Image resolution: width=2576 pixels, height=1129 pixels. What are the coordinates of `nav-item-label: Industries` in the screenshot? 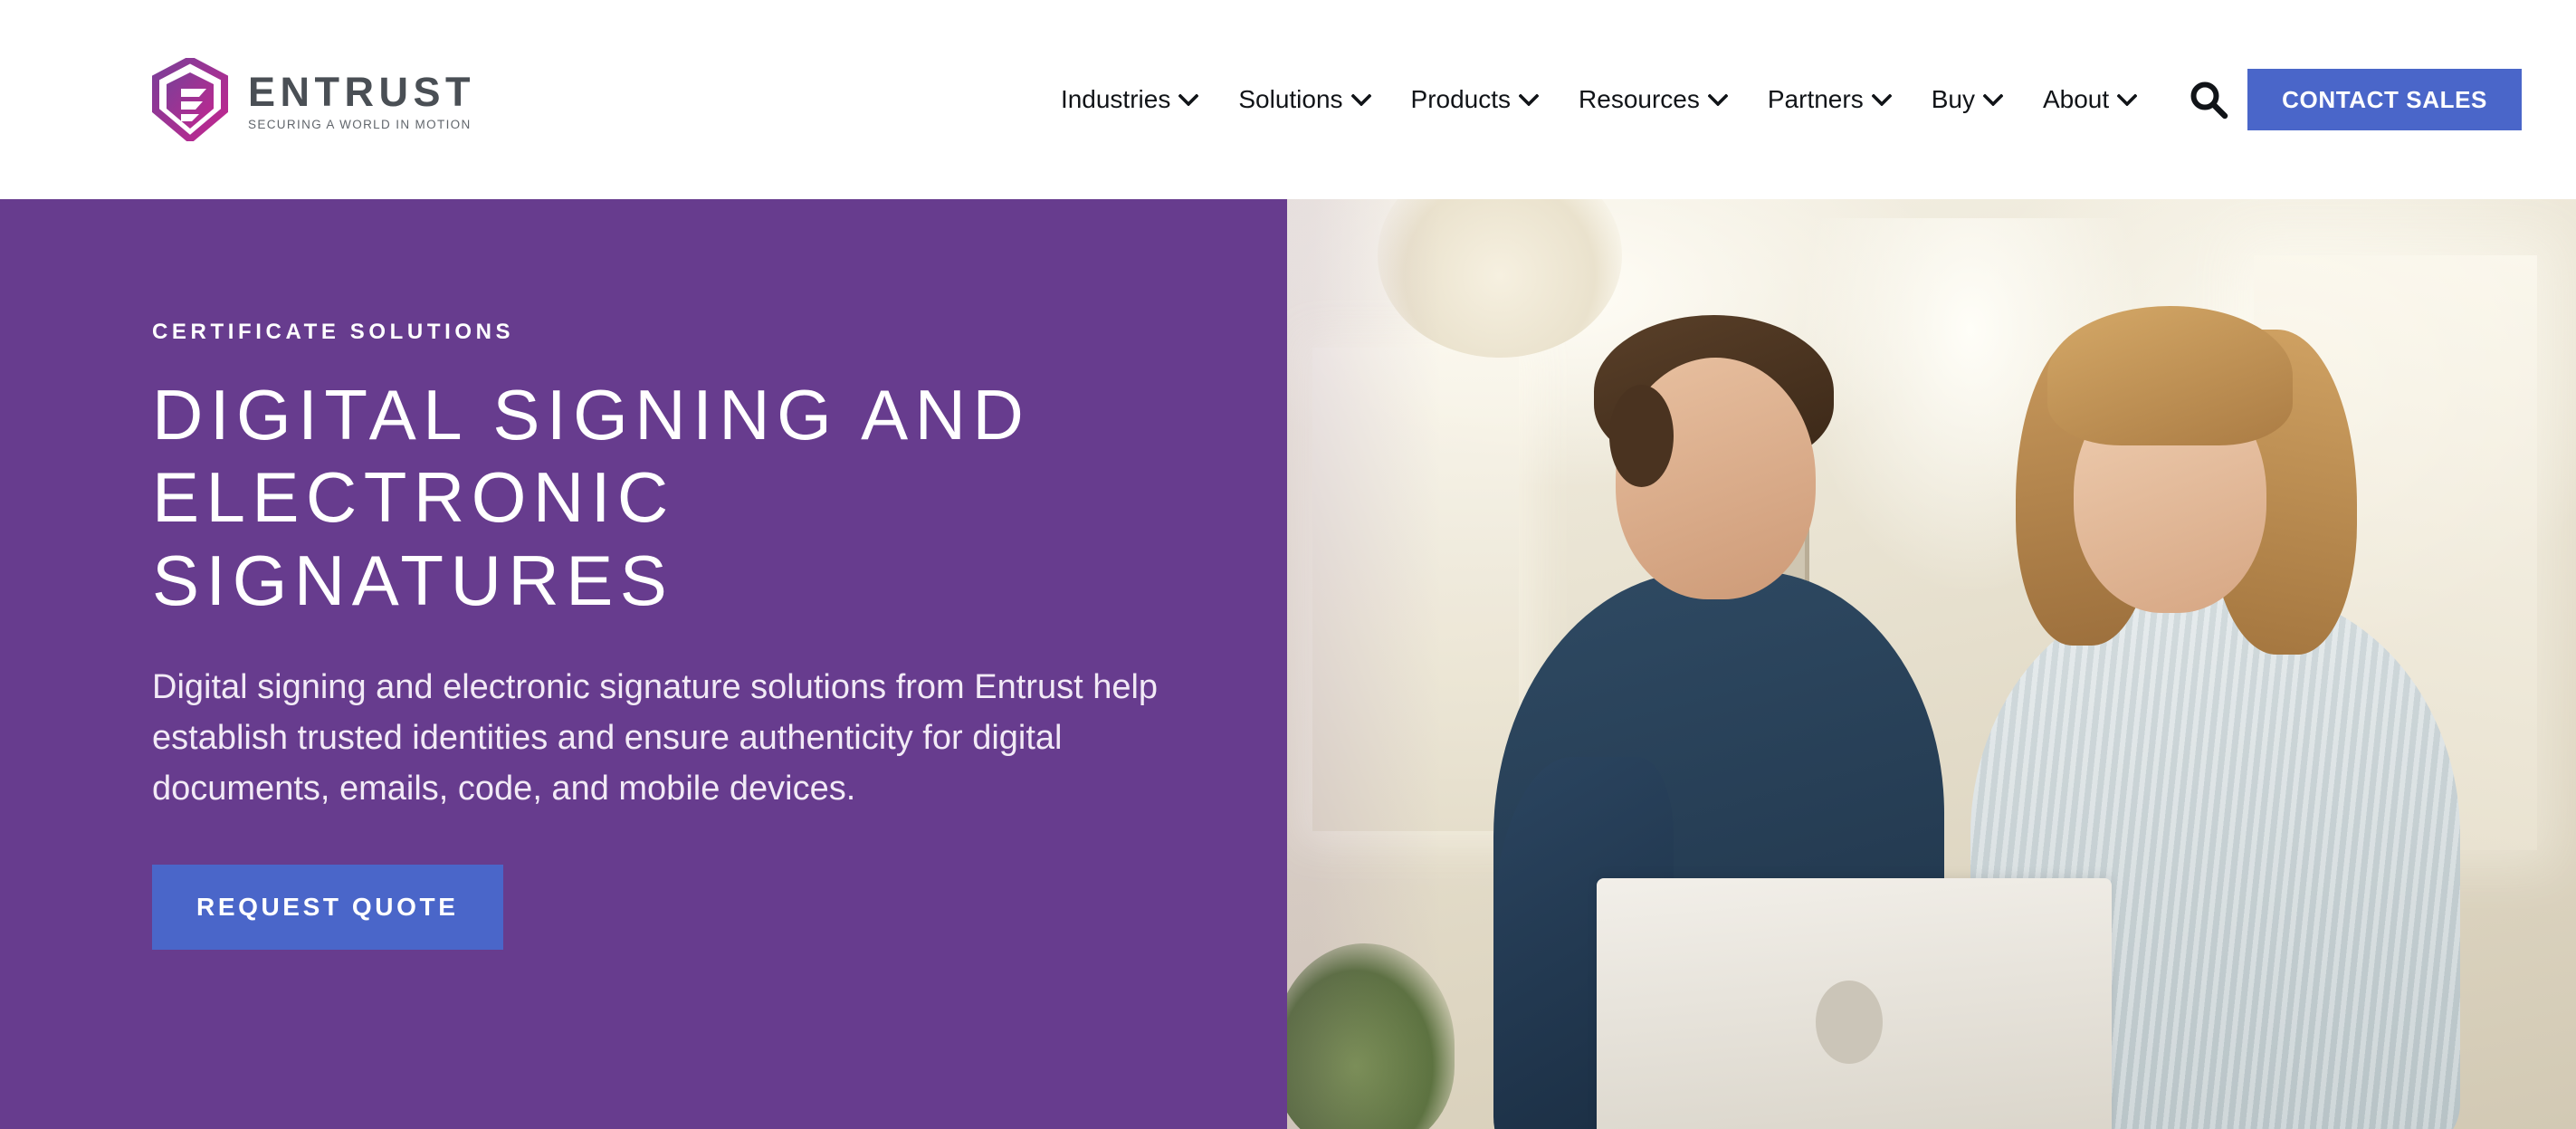 It's located at (1115, 99).